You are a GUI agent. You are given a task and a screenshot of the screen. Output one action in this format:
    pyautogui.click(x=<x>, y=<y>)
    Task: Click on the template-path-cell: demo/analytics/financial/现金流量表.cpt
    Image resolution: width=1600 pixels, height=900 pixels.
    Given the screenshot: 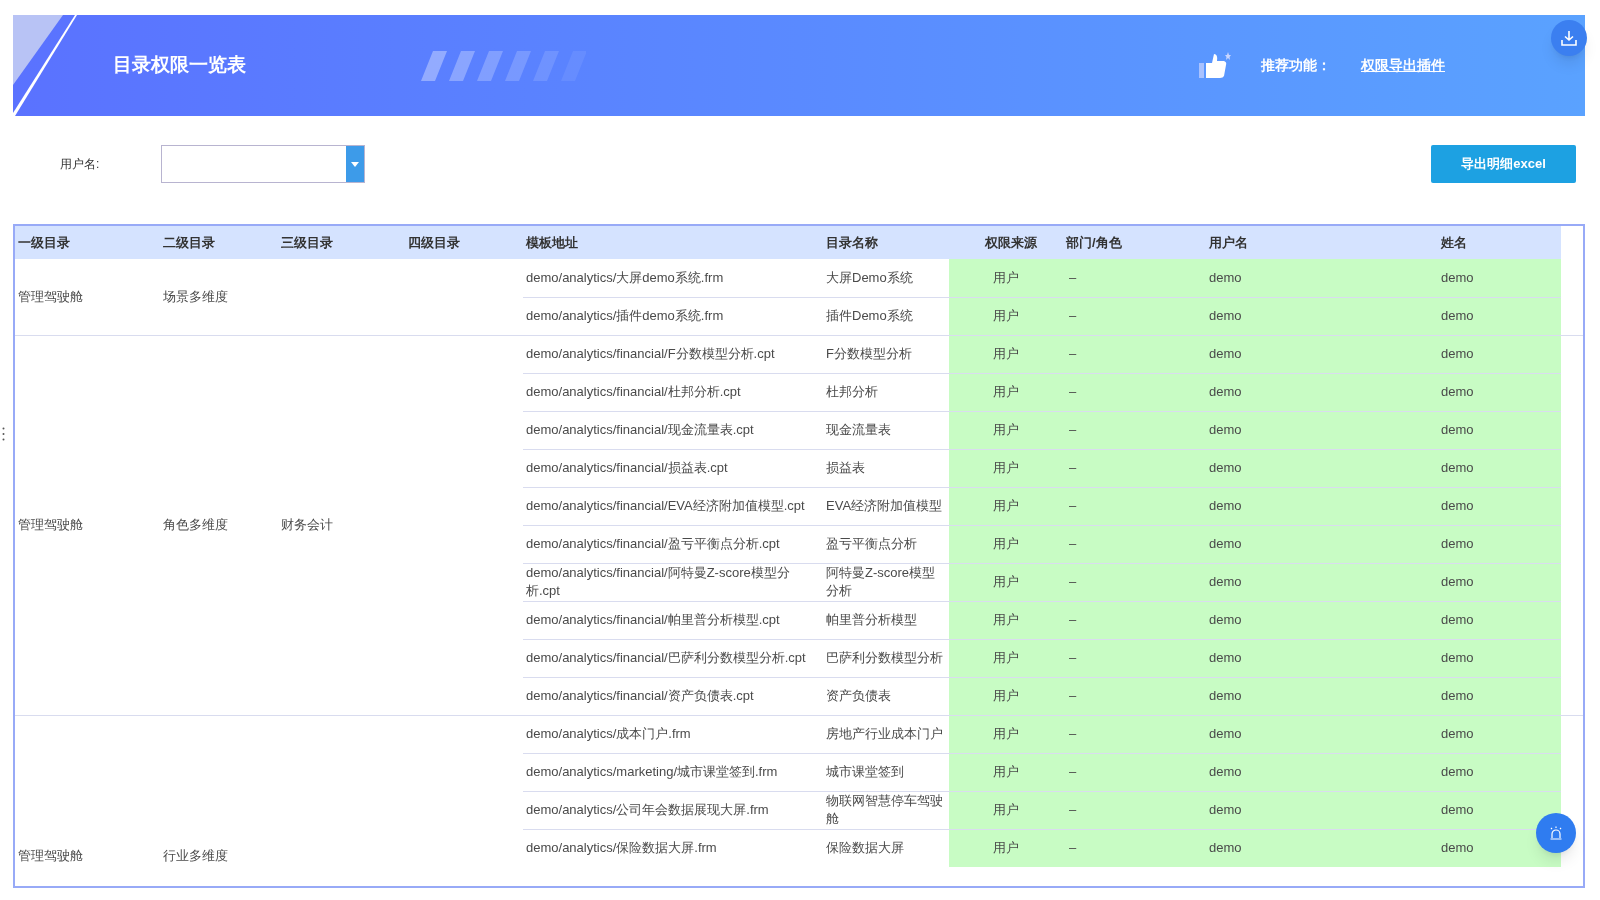 What is the action you would take?
    pyautogui.click(x=640, y=429)
    